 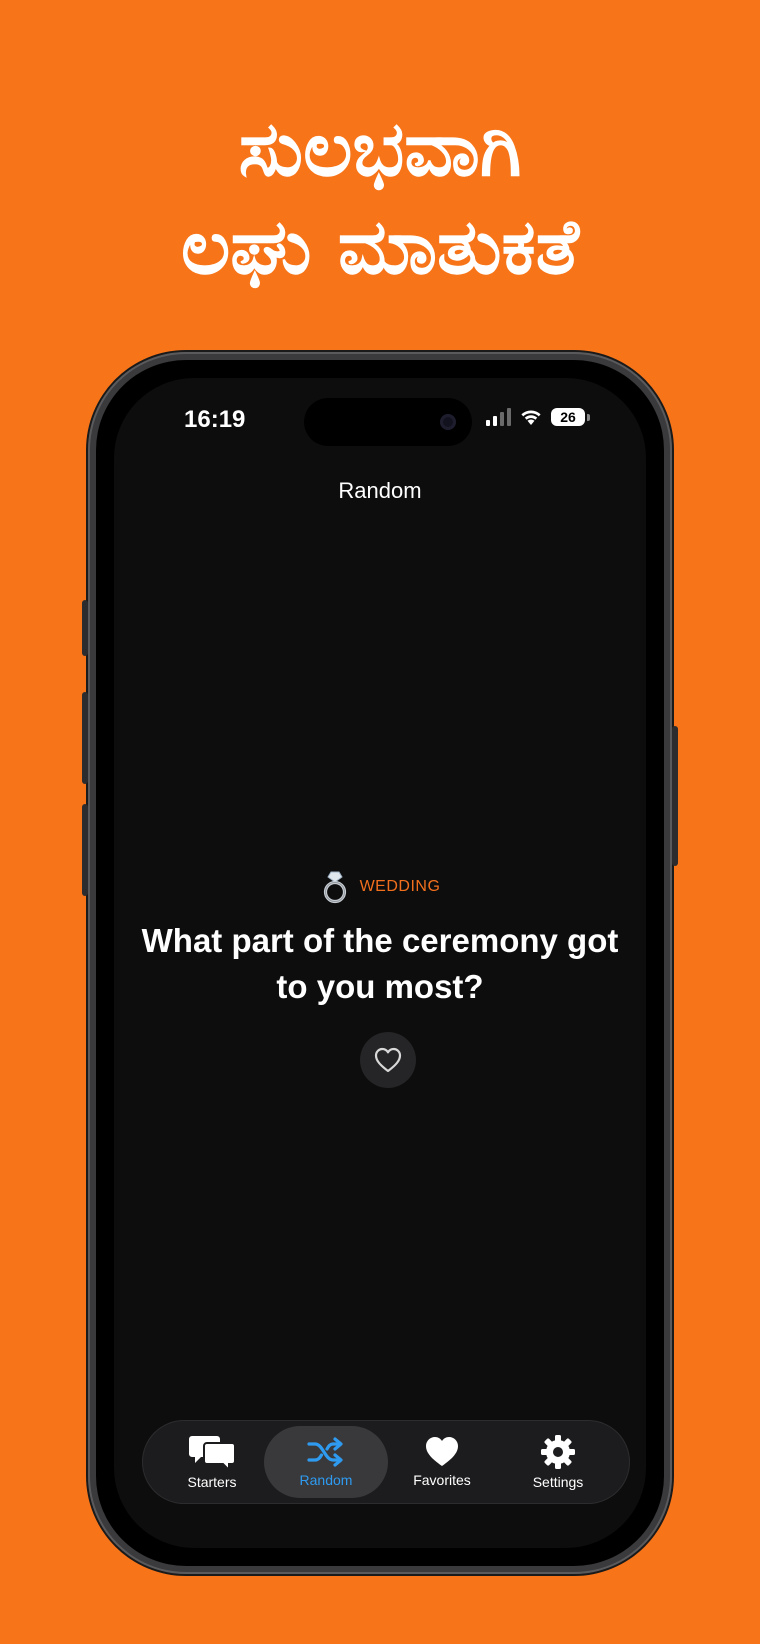 I want to click on category-label: WEDDING, so click(x=400, y=886).